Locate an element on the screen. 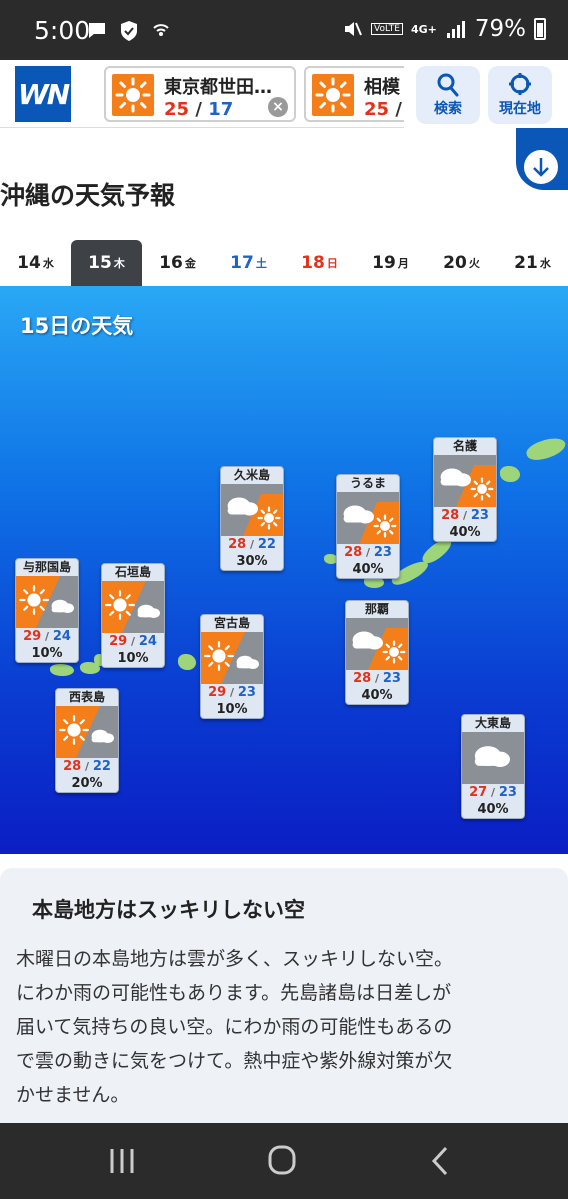  city-forecast-card: 与那国島 29 / 24 10% is located at coordinates (47, 610).